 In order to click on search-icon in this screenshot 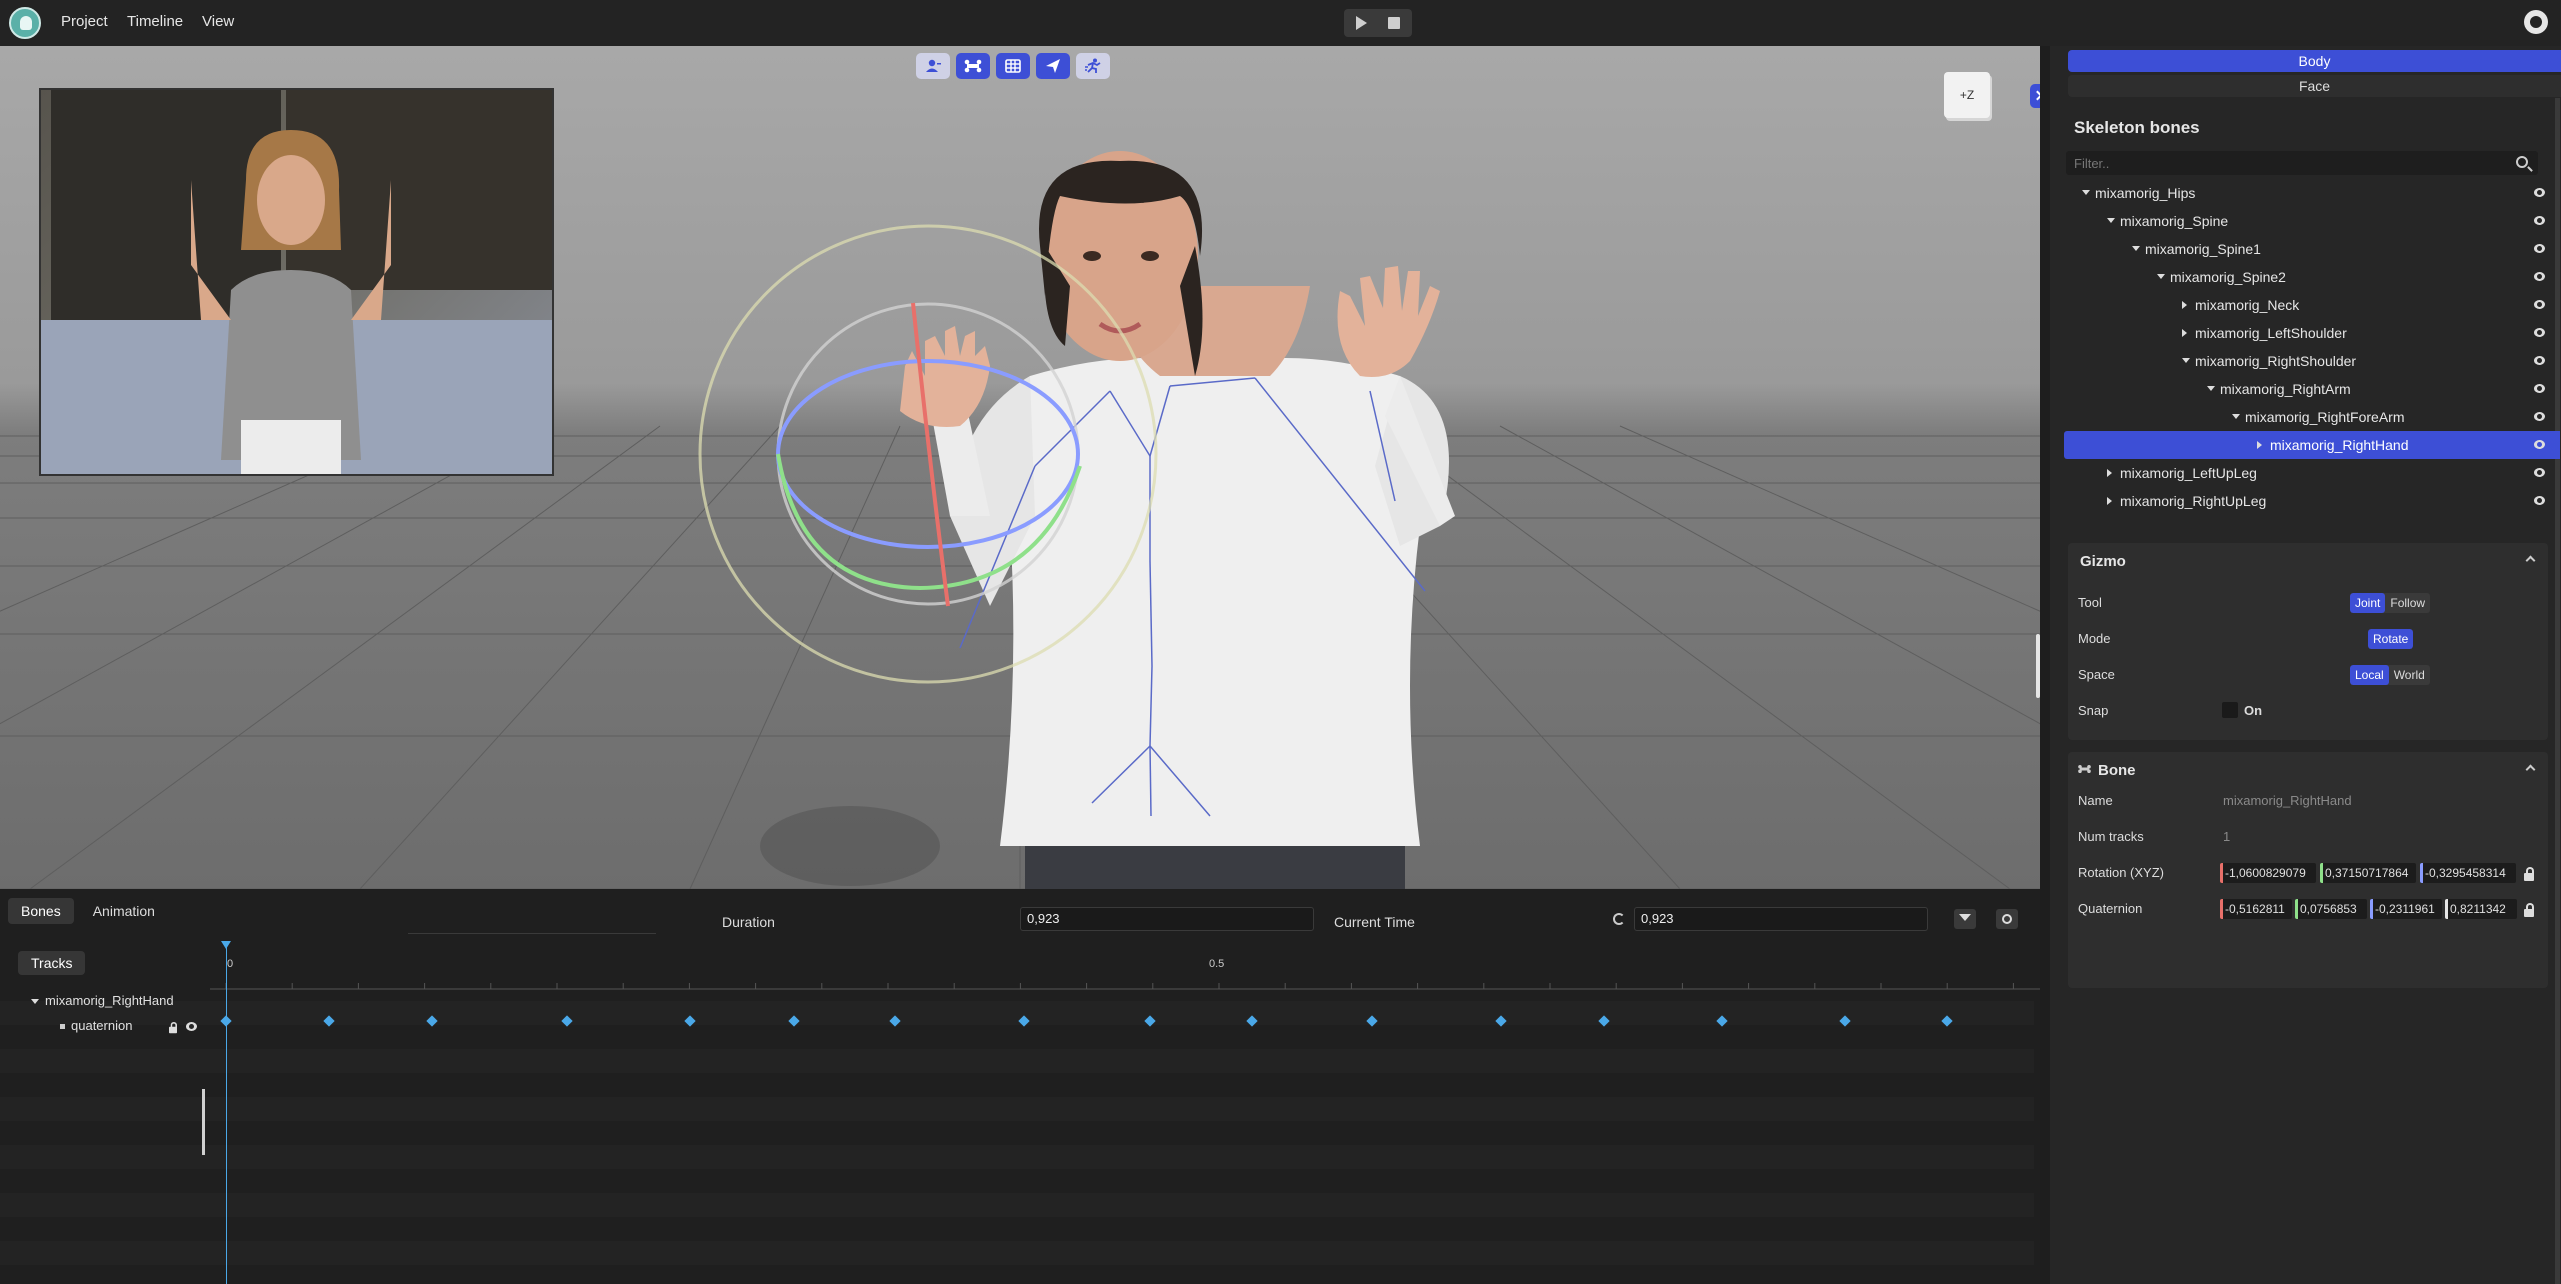, I will do `click(2522, 162)`.